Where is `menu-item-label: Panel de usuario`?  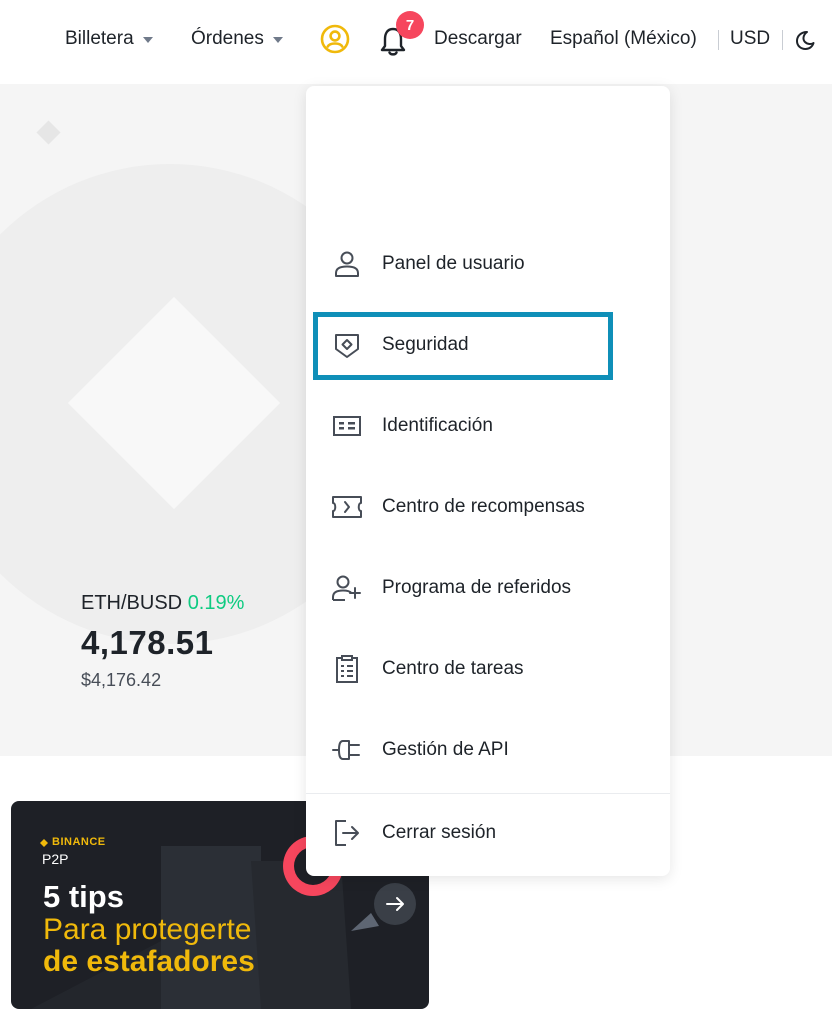 menu-item-label: Panel de usuario is located at coordinates (453, 263).